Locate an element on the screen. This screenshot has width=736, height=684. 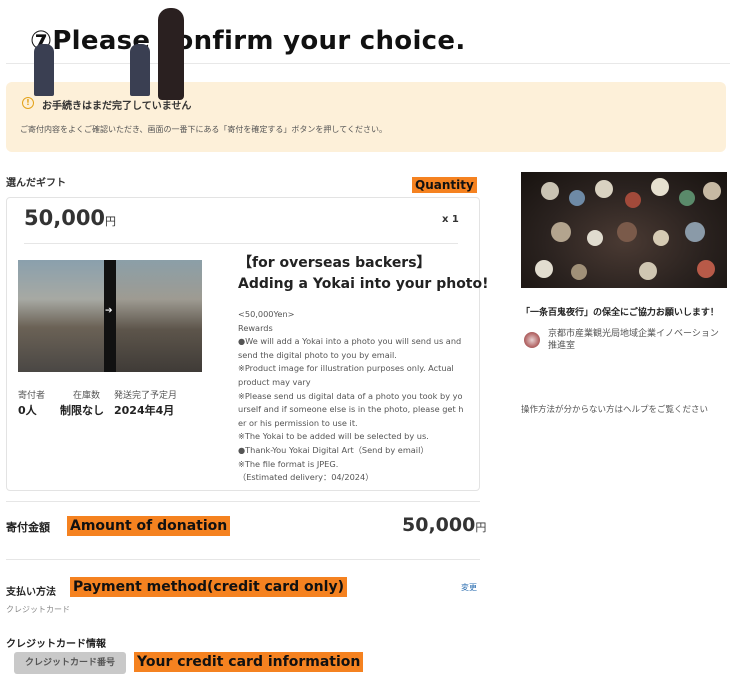
gift-title-line: Adding a Yokai into your photo! is located at coordinates (363, 284).